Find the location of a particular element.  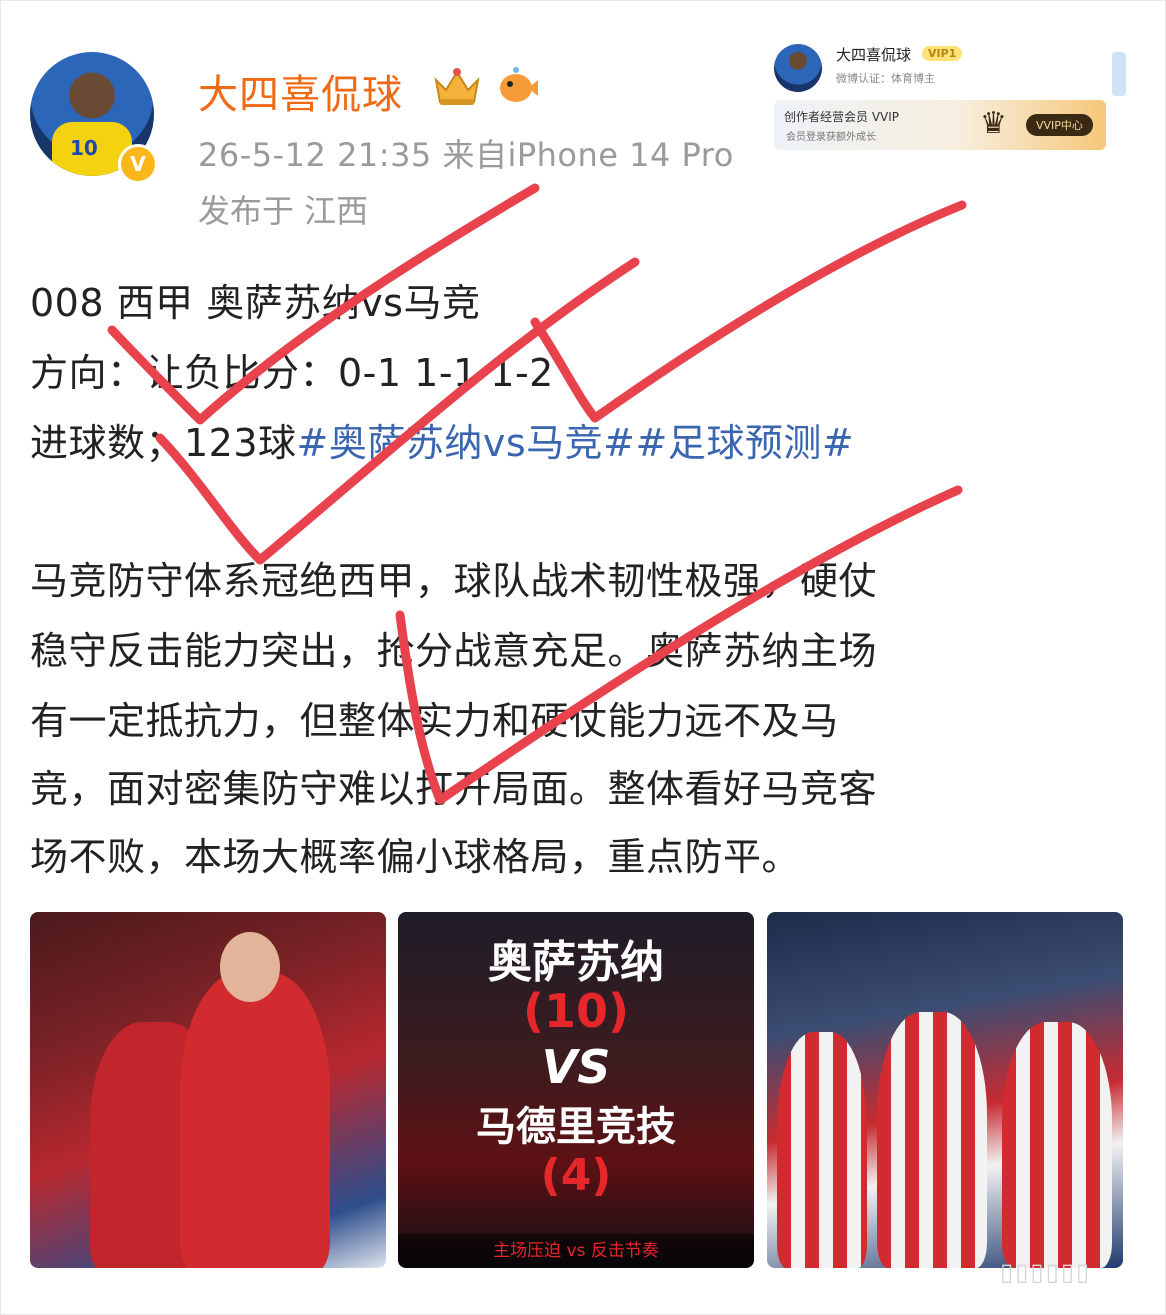

body-line-2: 稳守反击能力突出，抢分战意充足。奥萨苏纳主场 is located at coordinates (454, 651).